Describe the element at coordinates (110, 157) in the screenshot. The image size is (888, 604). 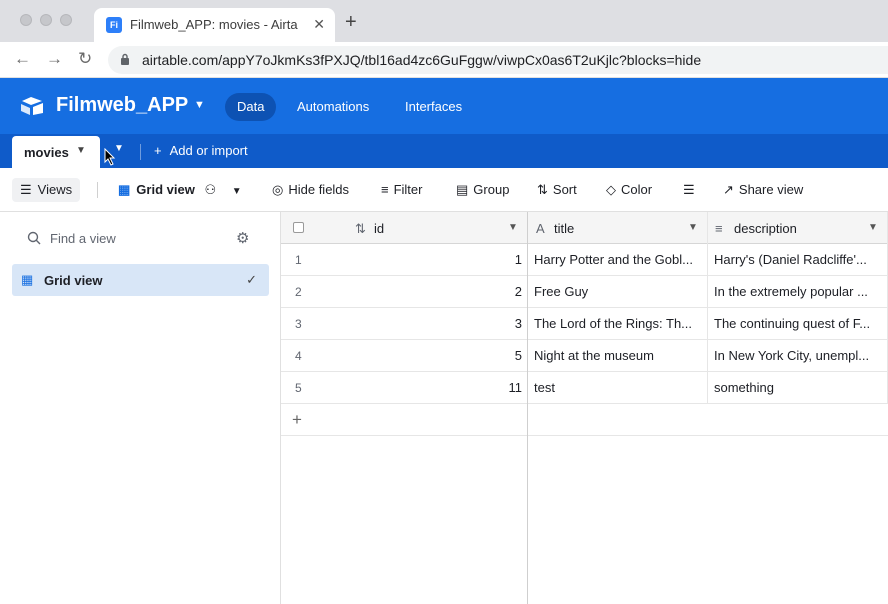
I see `mouse-cursor-icon` at that location.